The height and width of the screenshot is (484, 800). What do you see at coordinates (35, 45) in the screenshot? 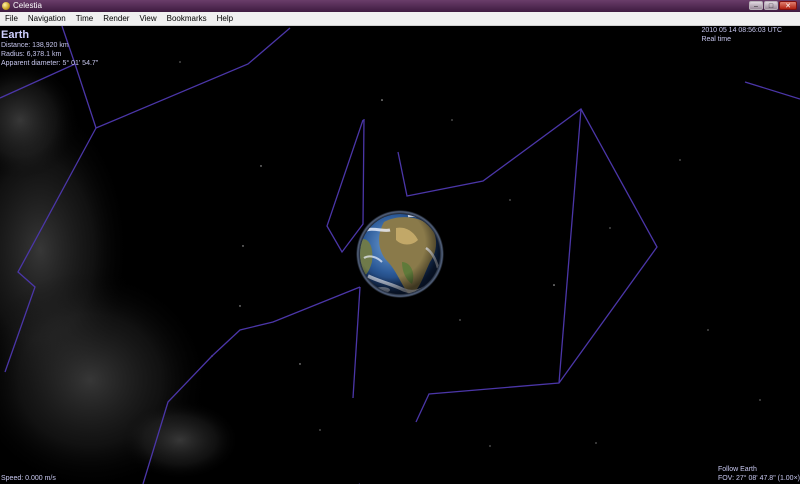
I see `distance-readout: Distance: 138,920 km` at bounding box center [35, 45].